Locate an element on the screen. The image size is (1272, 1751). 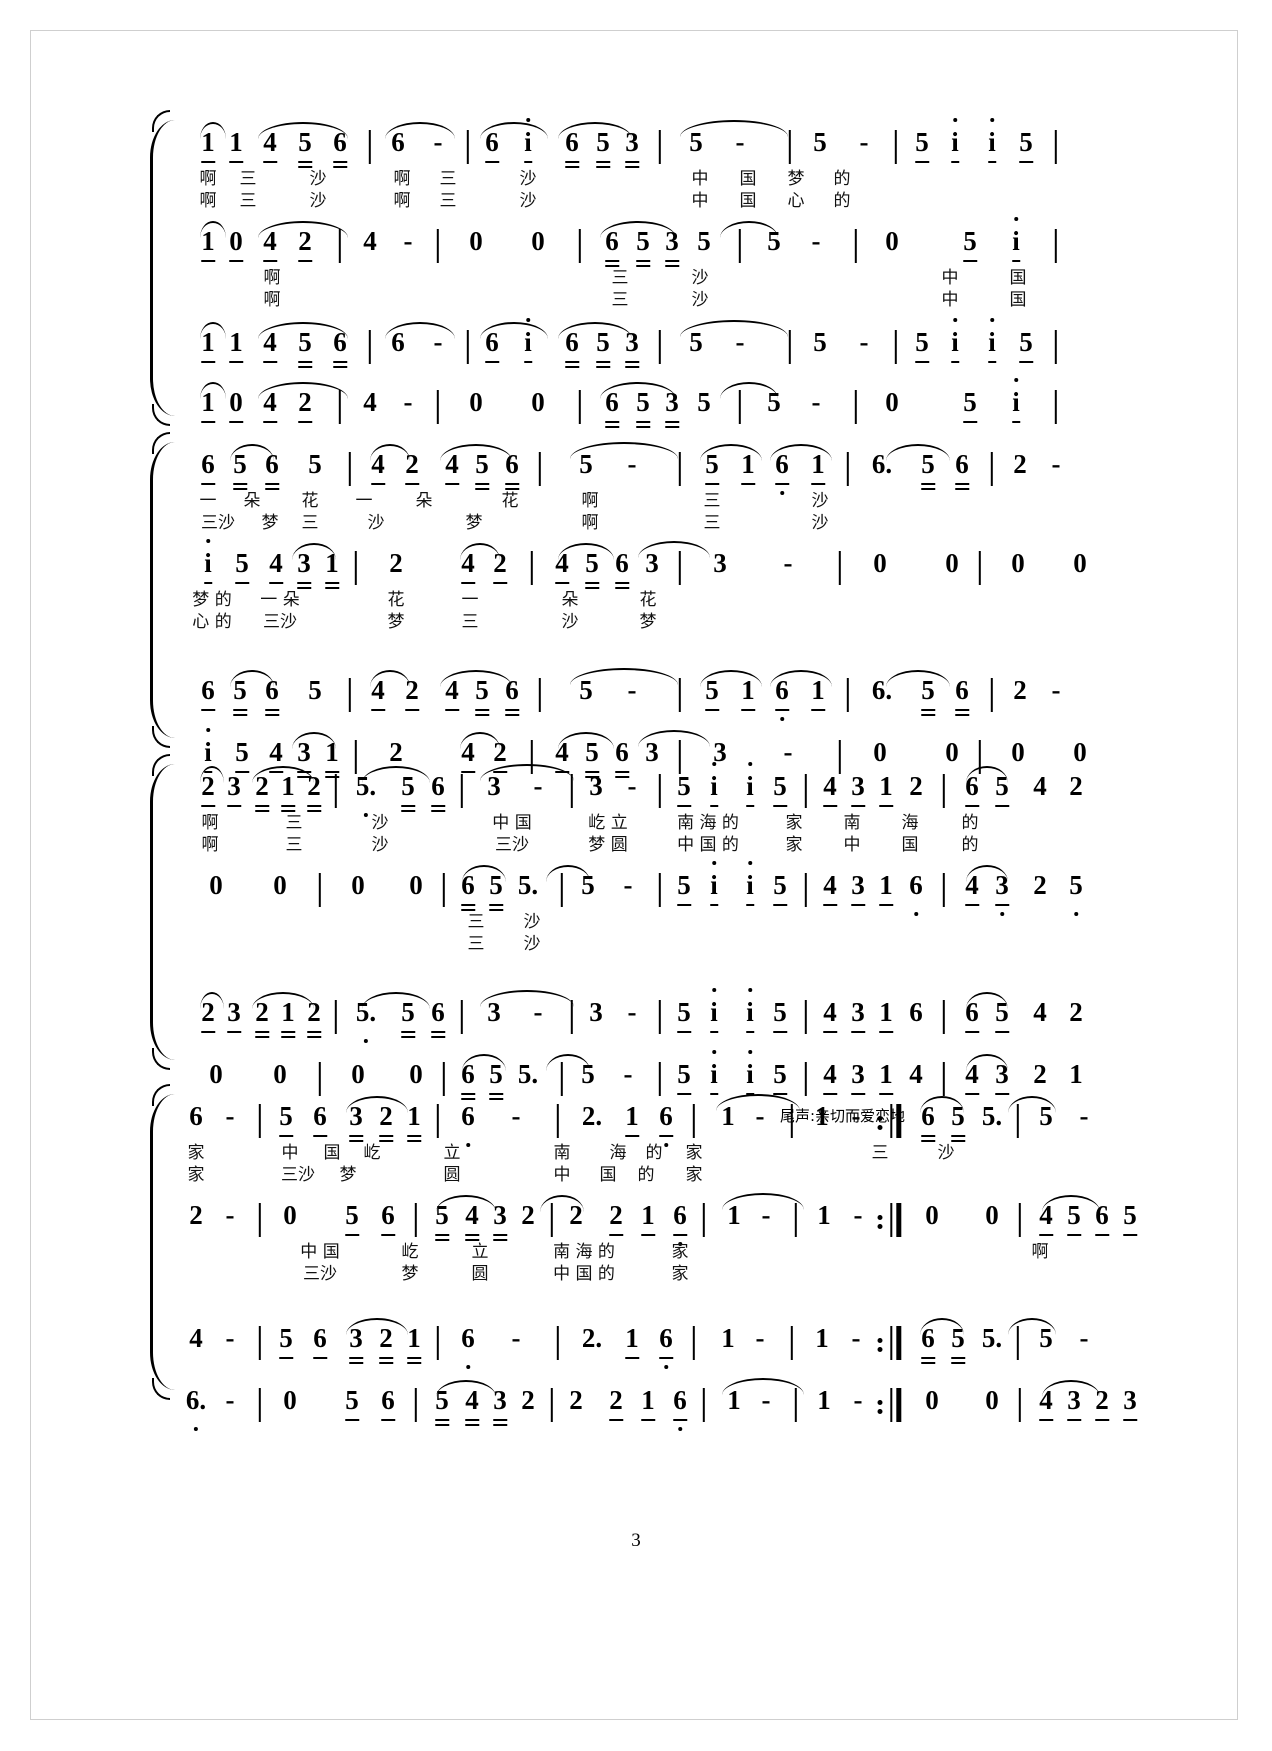
lyrics-row-2: 啊 三 沙 三沙 梦 圆 中 国 的 家 中 国 的 is located at coordinates (590, 845).